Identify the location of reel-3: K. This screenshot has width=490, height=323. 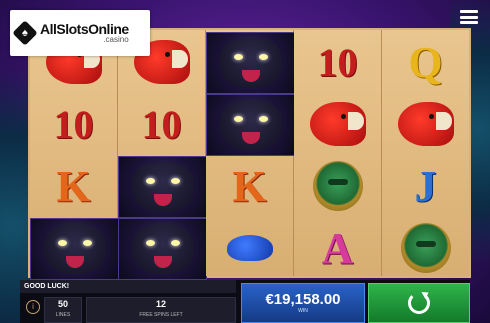
(250, 154).